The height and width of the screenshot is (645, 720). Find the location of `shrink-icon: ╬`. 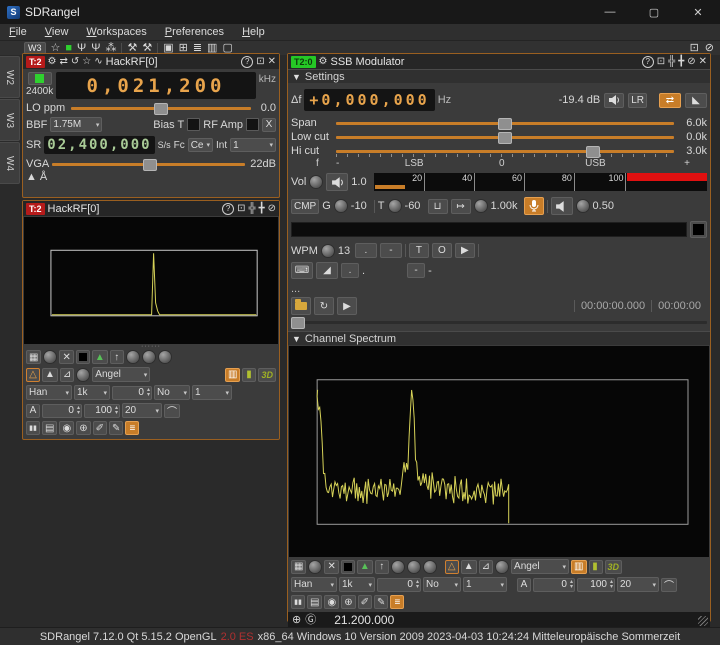

shrink-icon: ╬ is located at coordinates (251, 209).